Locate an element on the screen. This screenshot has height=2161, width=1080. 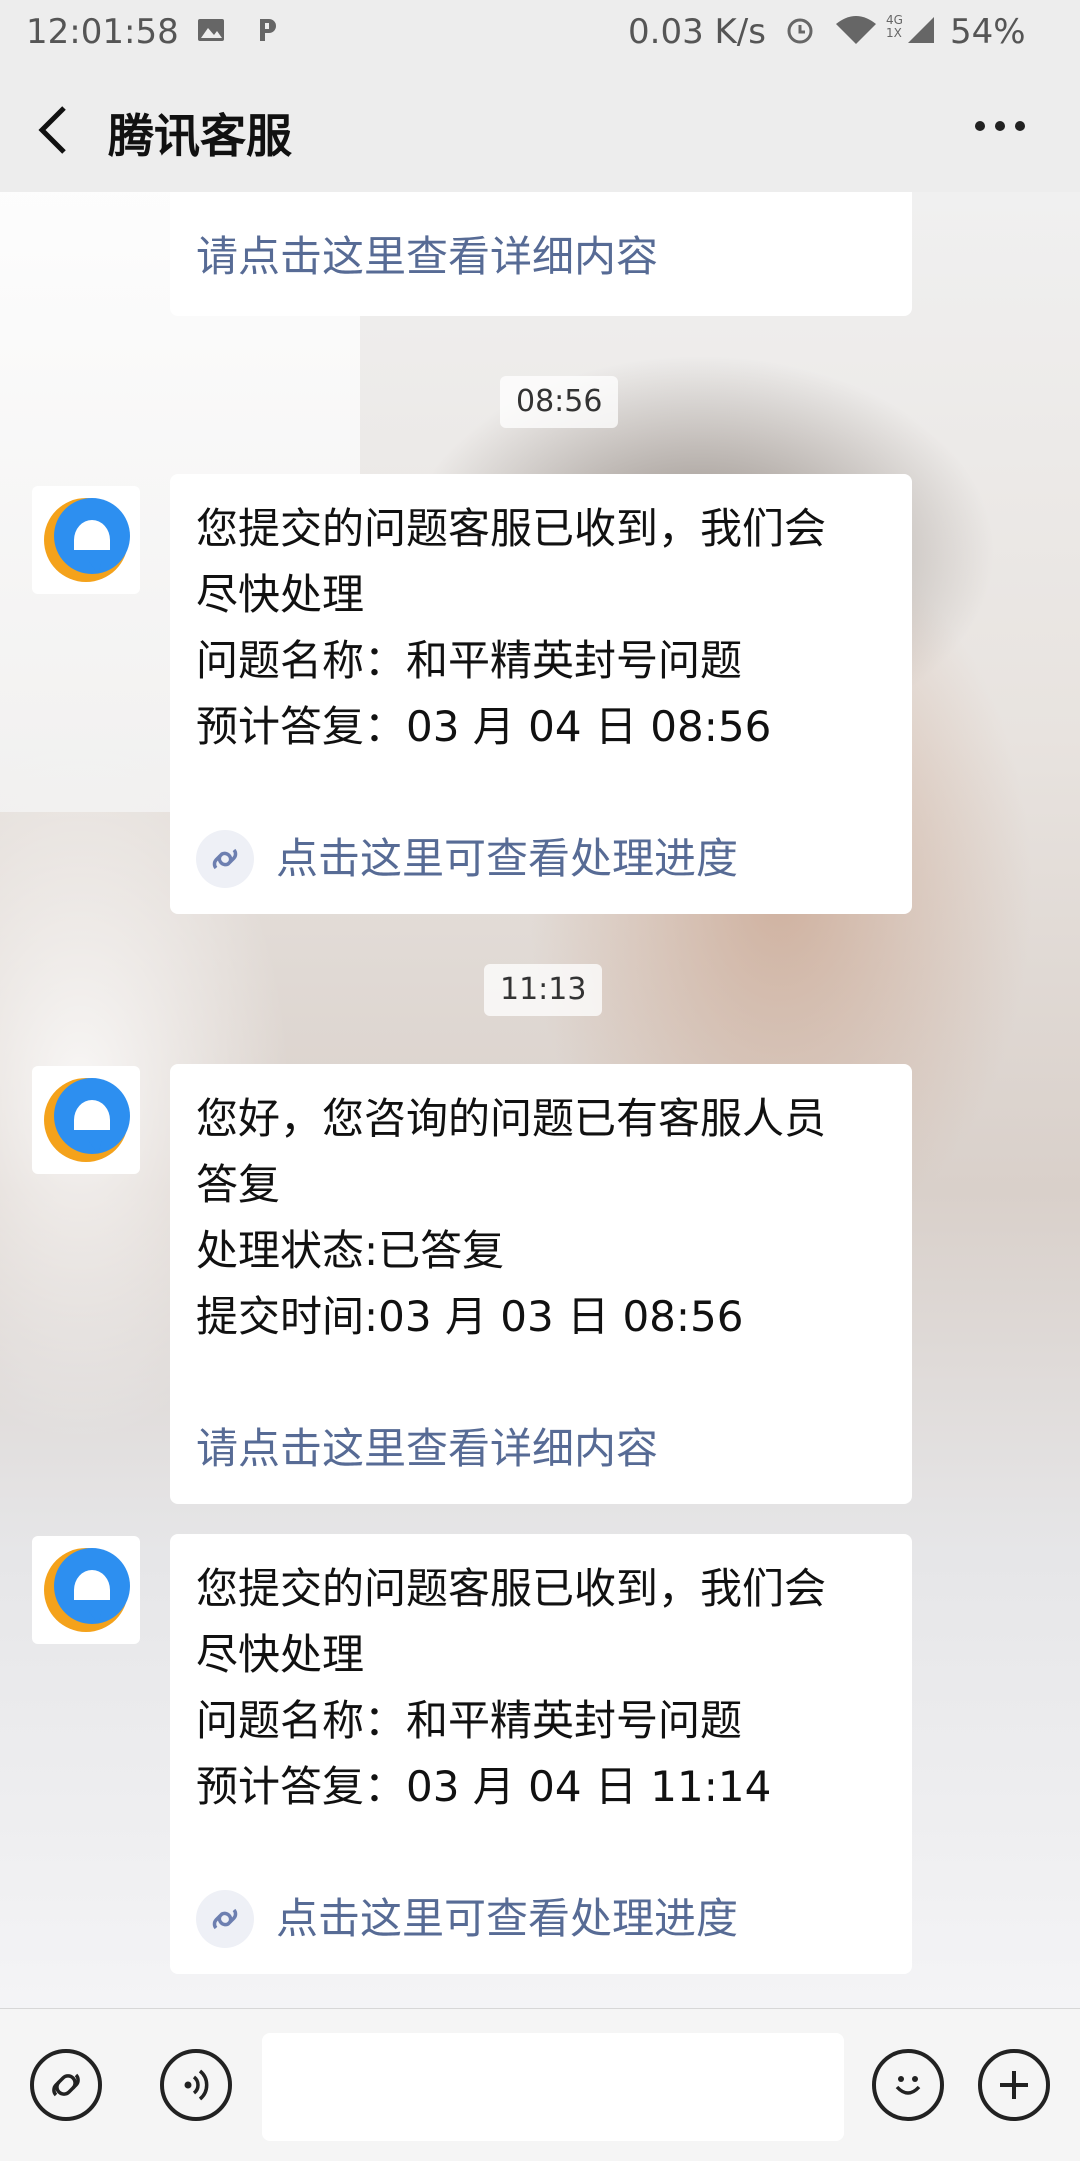
message-line: 答复 is located at coordinates (238, 1184).